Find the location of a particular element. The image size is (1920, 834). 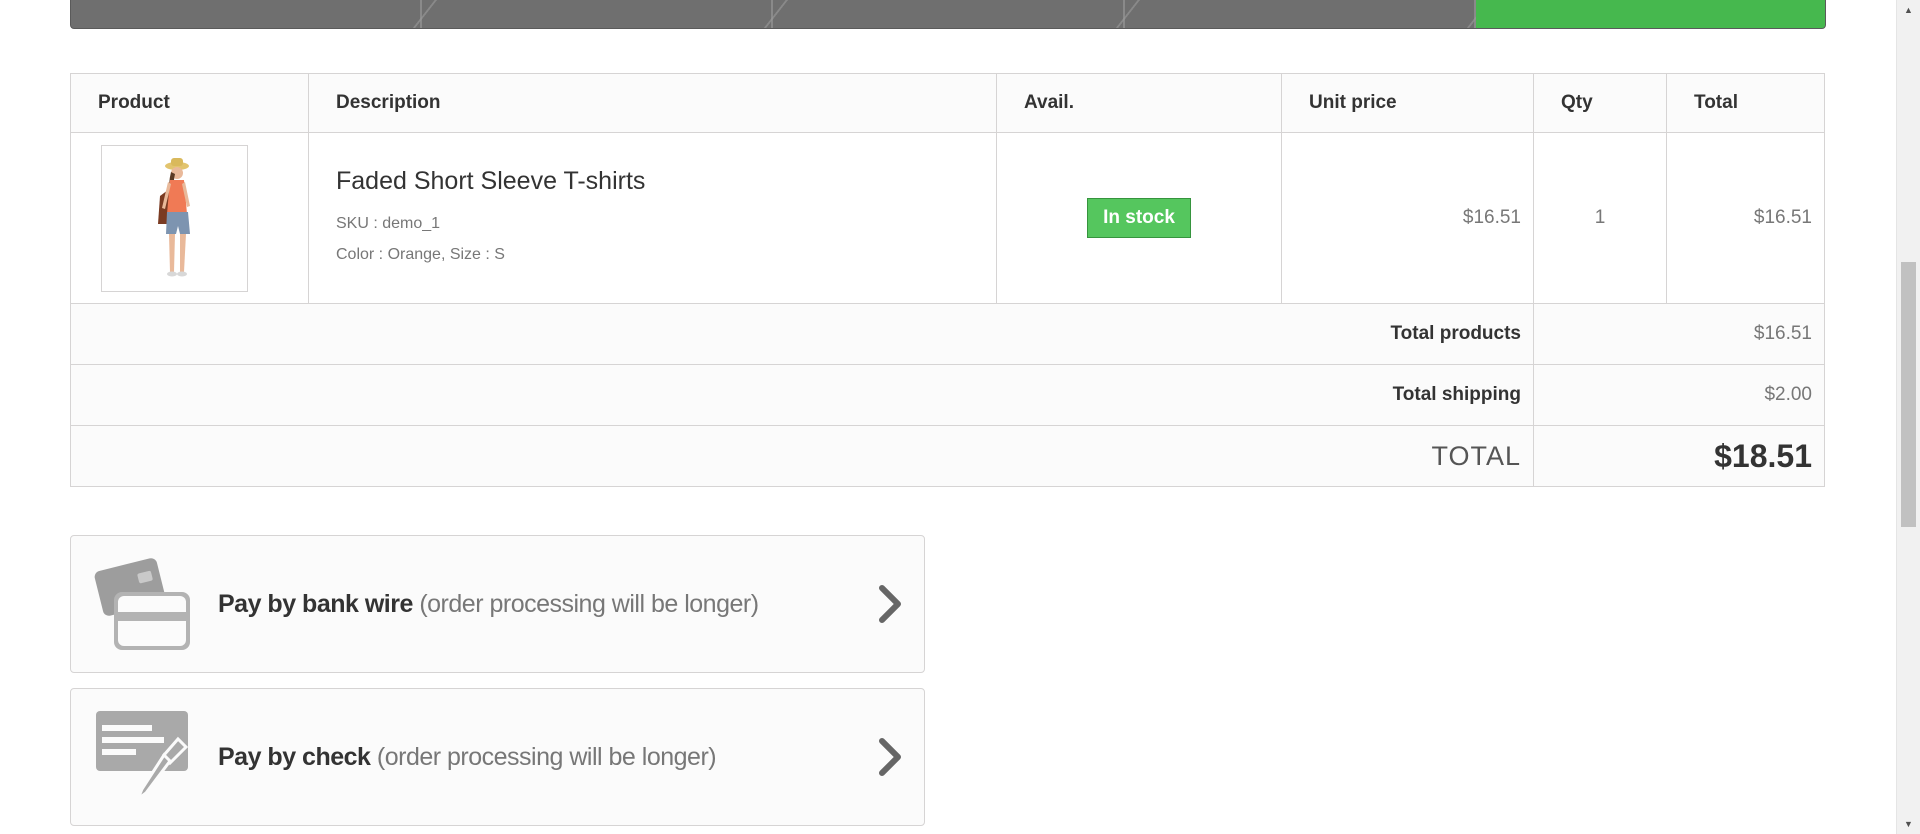

order-steps-bar is located at coordinates (948, 14).